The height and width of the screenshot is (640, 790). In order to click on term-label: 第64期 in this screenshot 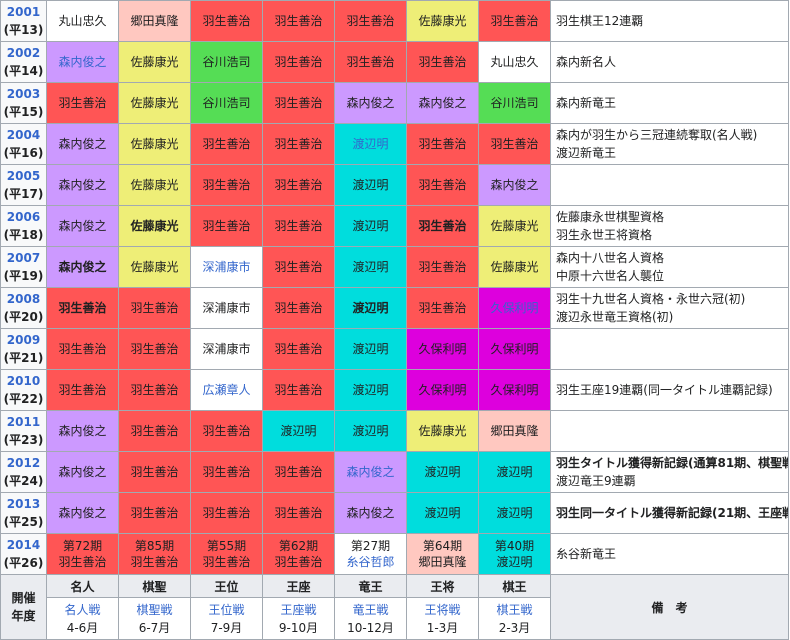, I will do `click(442, 546)`.